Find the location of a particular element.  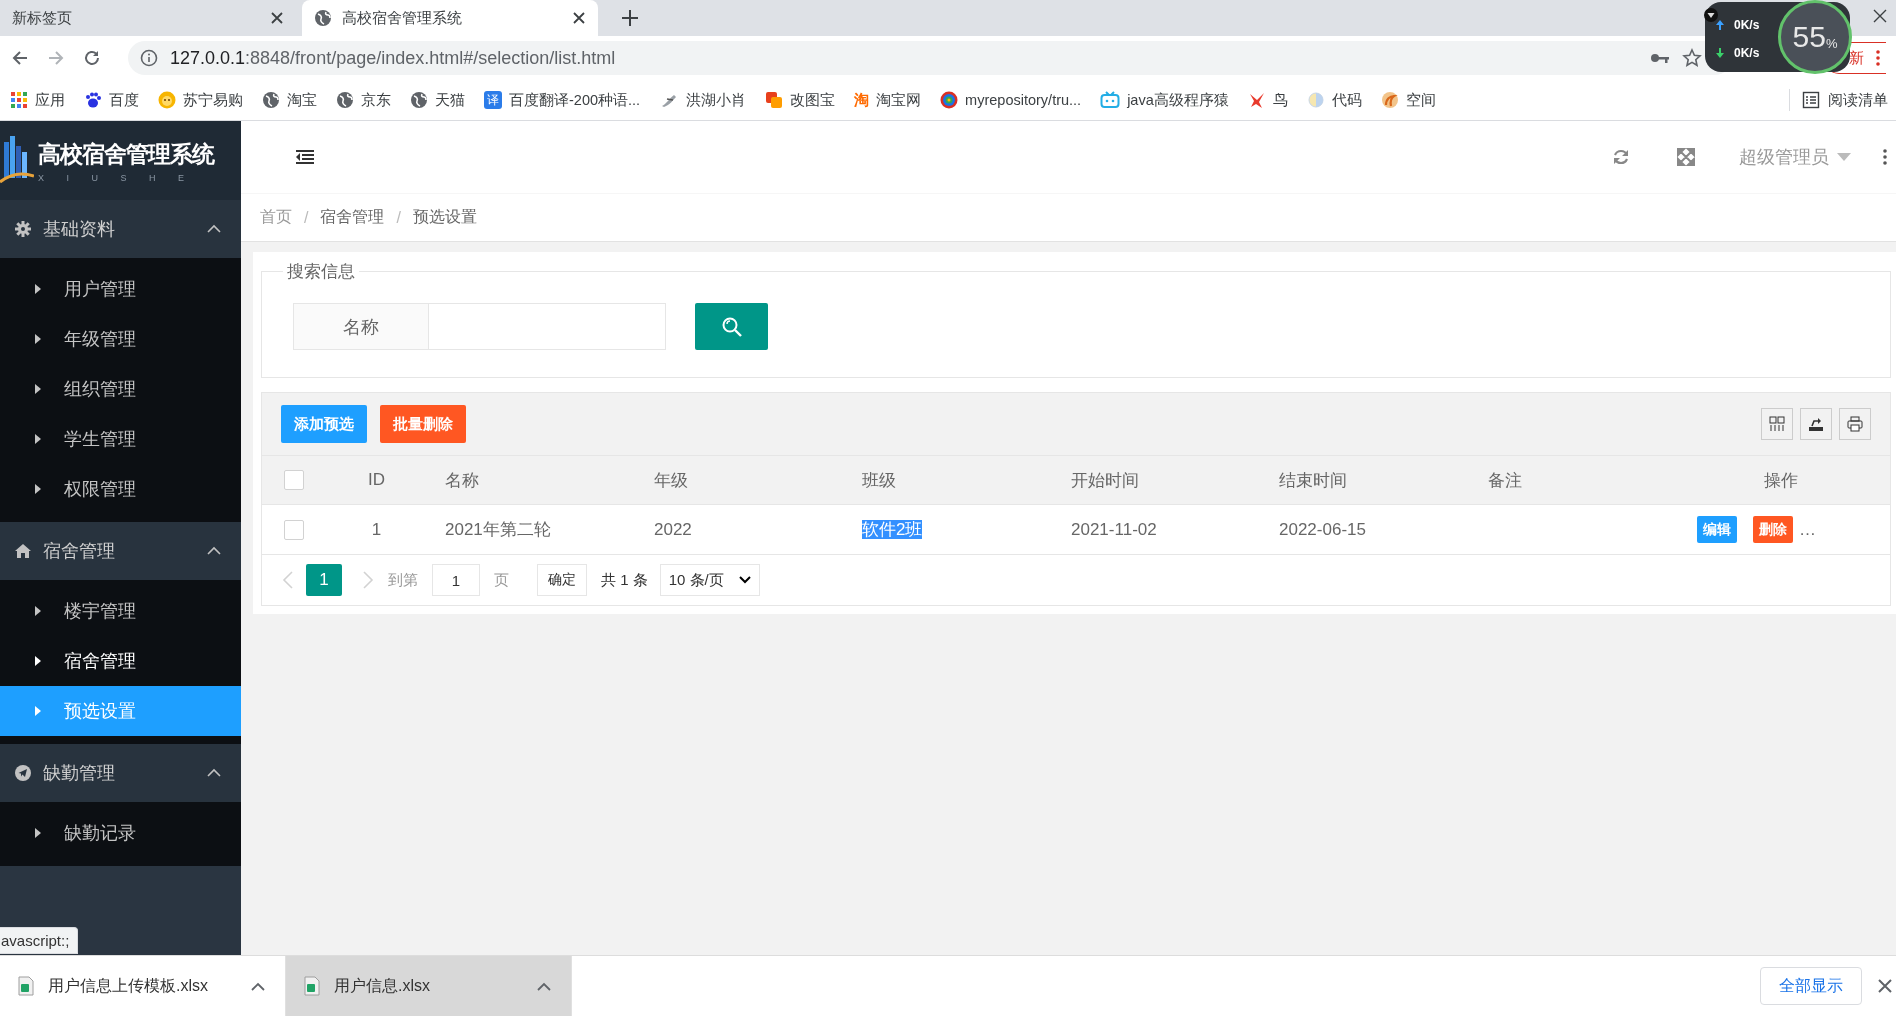

bookmark: 空间 is located at coordinates (1408, 100).